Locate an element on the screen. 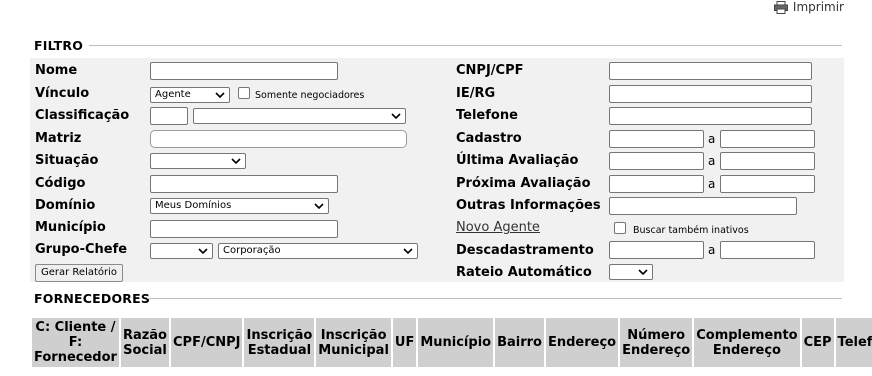  municipio-label: Município is located at coordinates (70, 227).